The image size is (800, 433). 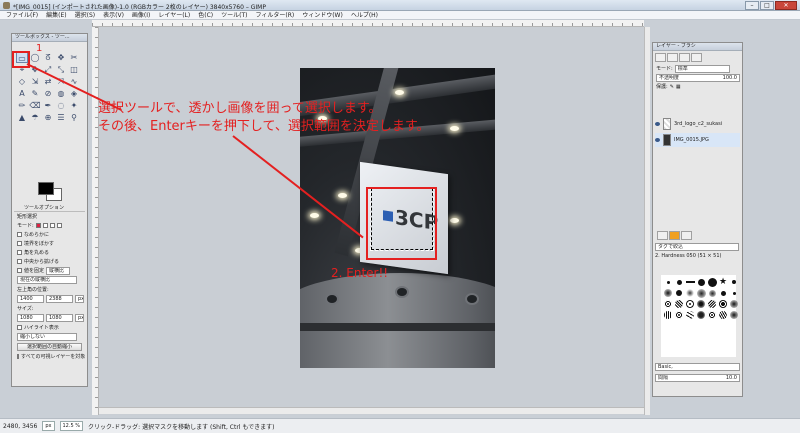 What do you see at coordinates (48, 426) in the screenshot?
I see `unit-select: px` at bounding box center [48, 426].